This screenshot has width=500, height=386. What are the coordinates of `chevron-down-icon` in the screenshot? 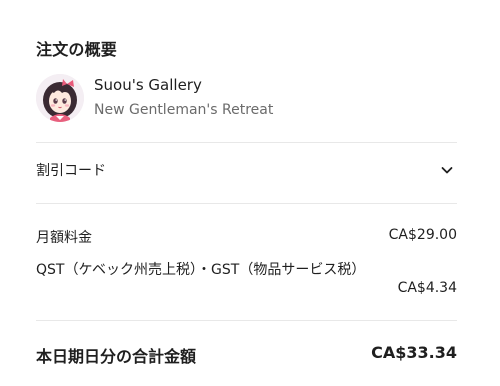 It's located at (447, 170).